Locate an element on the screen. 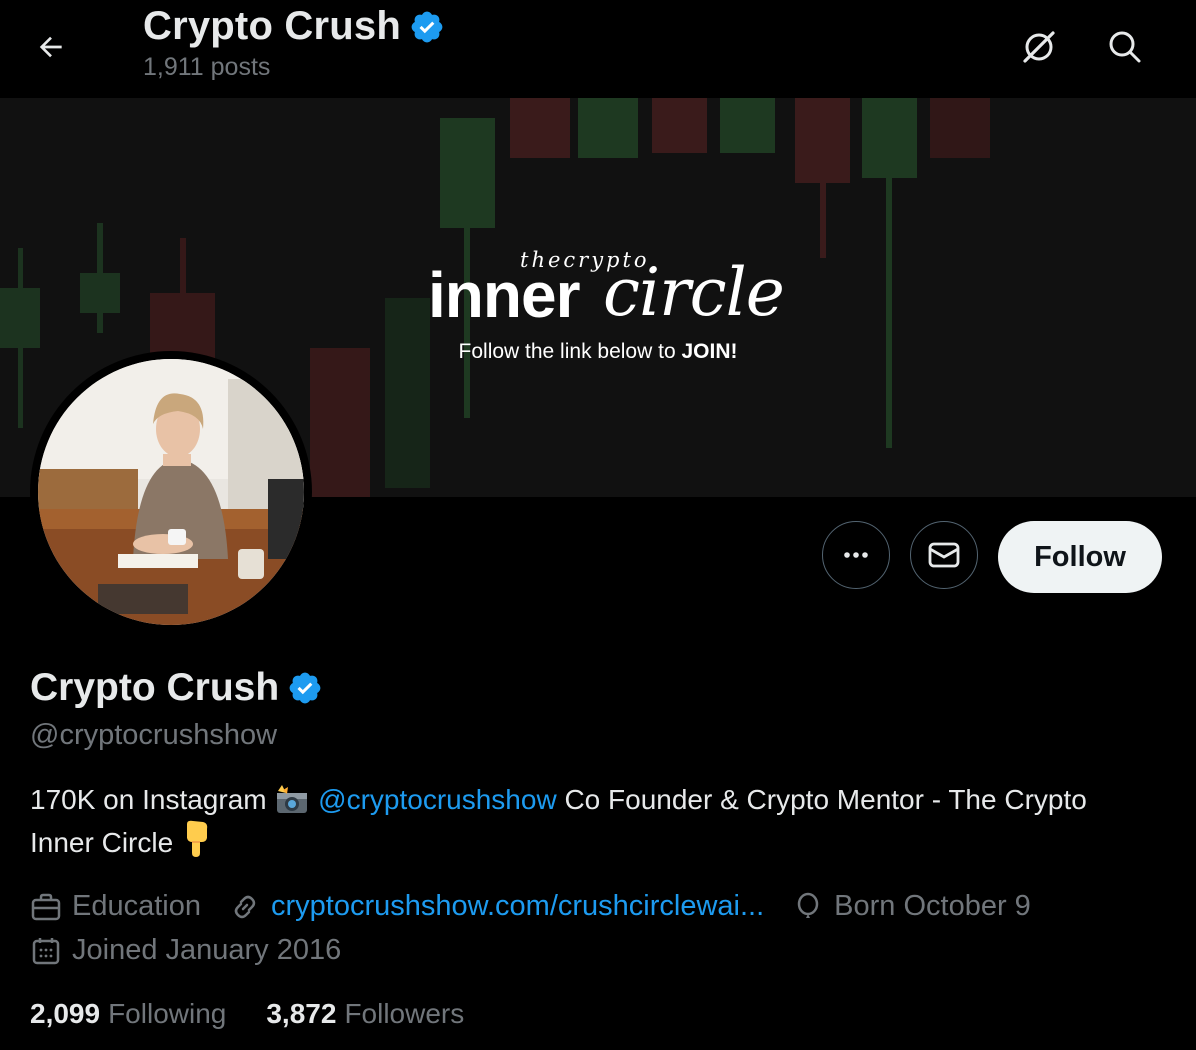  meta-joined: Joined January 2016 is located at coordinates (185, 950).